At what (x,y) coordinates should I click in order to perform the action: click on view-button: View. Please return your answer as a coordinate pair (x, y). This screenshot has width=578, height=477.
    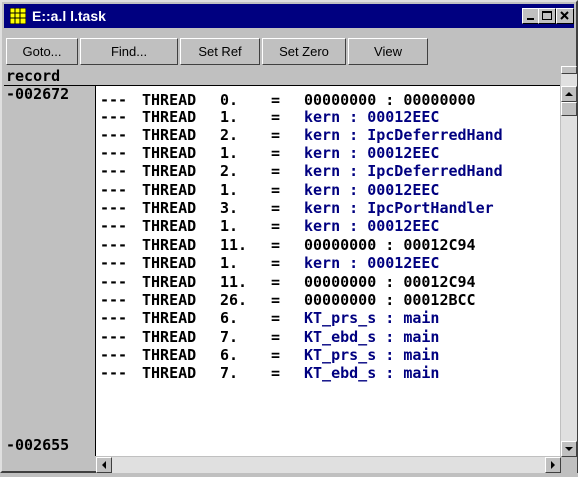
    Looking at the image, I should click on (388, 51).